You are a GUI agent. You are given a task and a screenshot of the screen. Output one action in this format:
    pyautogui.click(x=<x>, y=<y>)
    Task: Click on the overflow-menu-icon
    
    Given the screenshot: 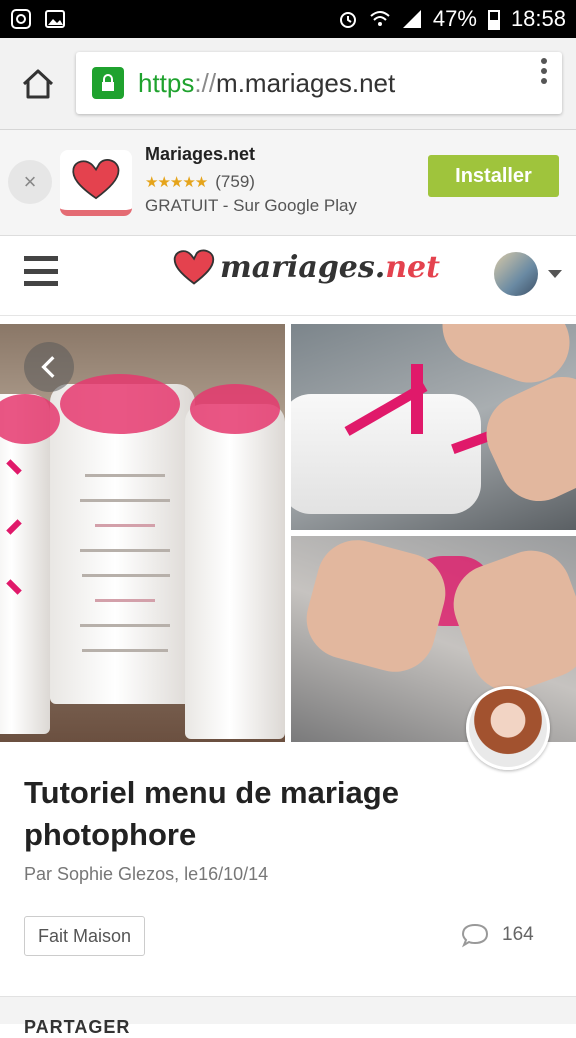 What is the action you would take?
    pyautogui.click(x=544, y=71)
    